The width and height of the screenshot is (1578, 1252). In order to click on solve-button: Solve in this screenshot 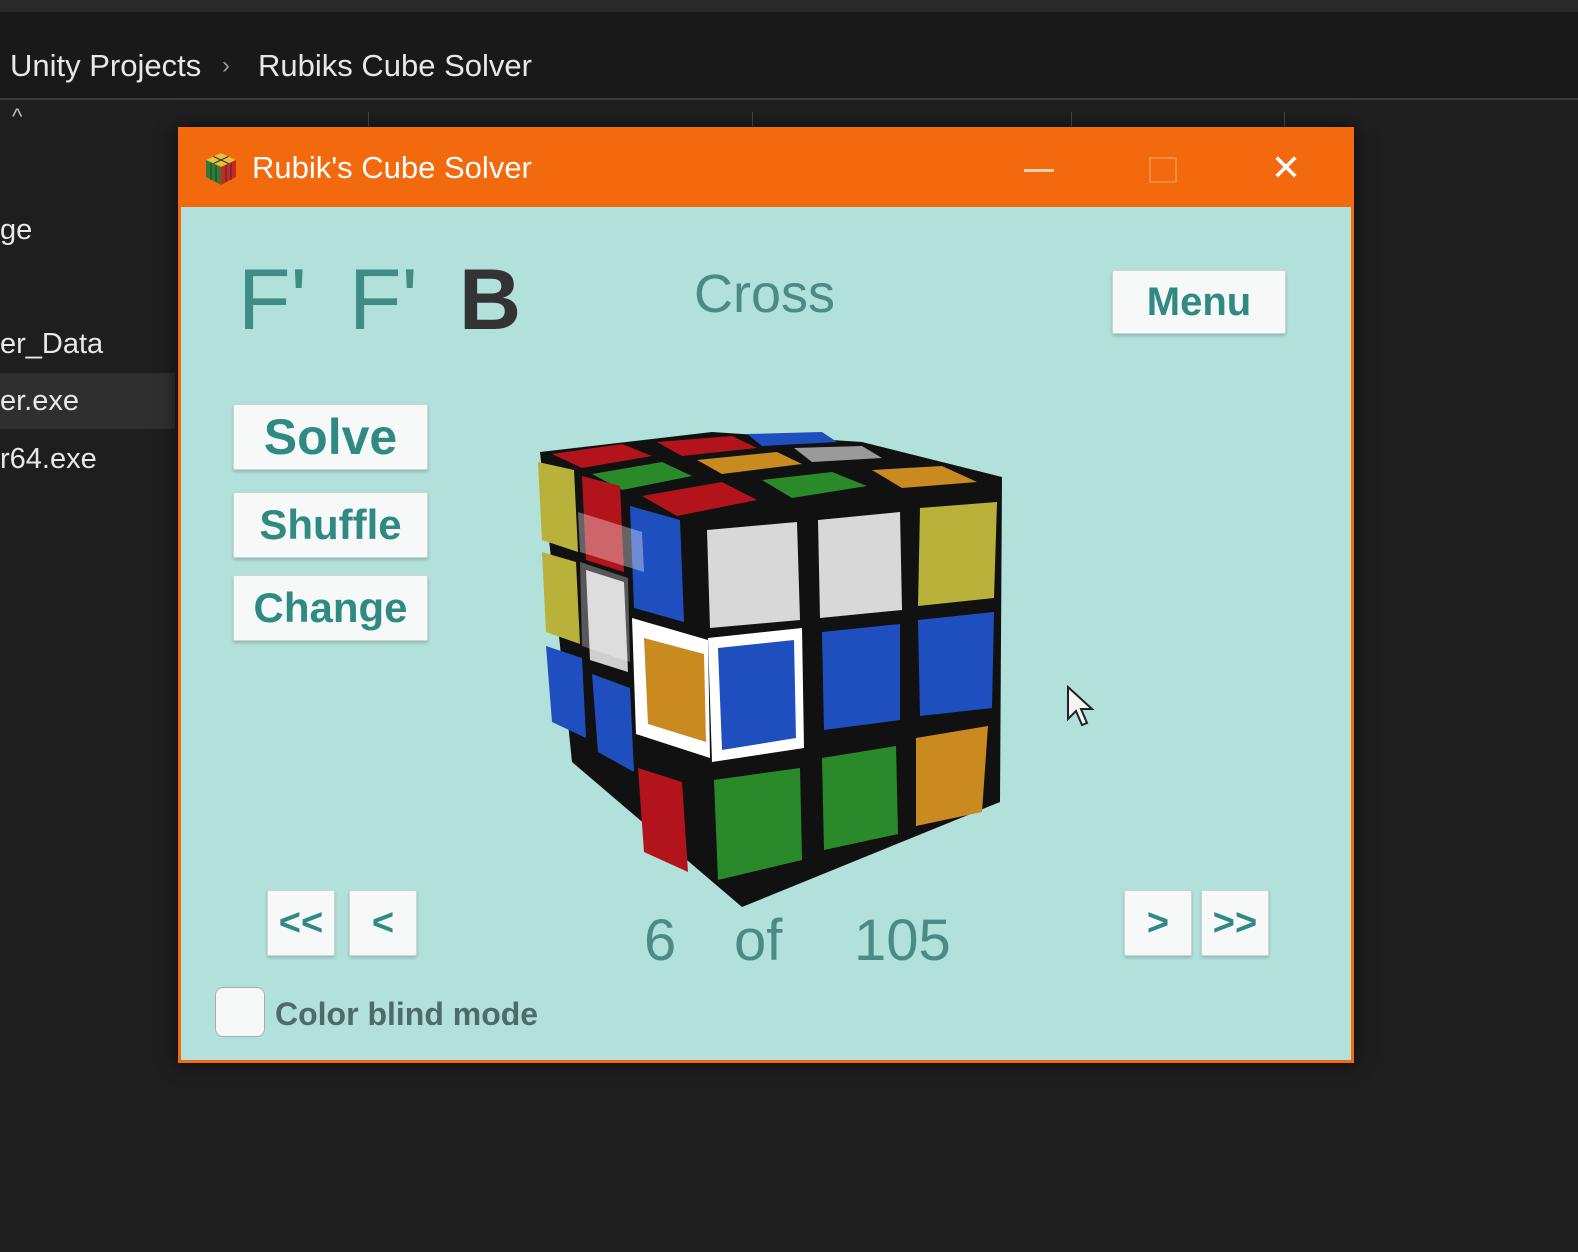, I will do `click(330, 437)`.